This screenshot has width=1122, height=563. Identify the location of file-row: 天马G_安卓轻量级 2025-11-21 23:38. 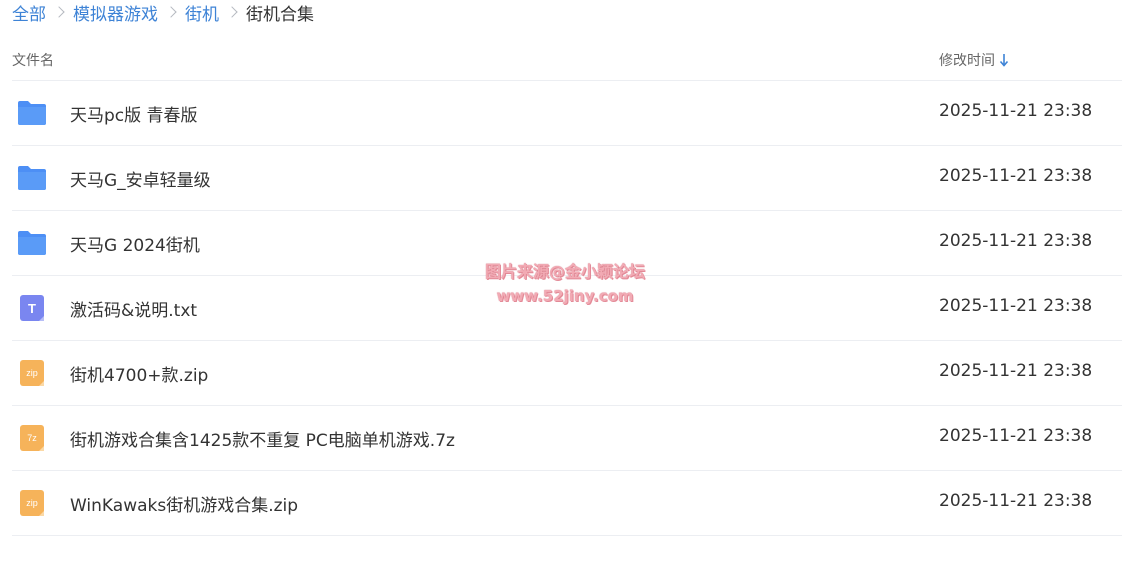
(567, 178).